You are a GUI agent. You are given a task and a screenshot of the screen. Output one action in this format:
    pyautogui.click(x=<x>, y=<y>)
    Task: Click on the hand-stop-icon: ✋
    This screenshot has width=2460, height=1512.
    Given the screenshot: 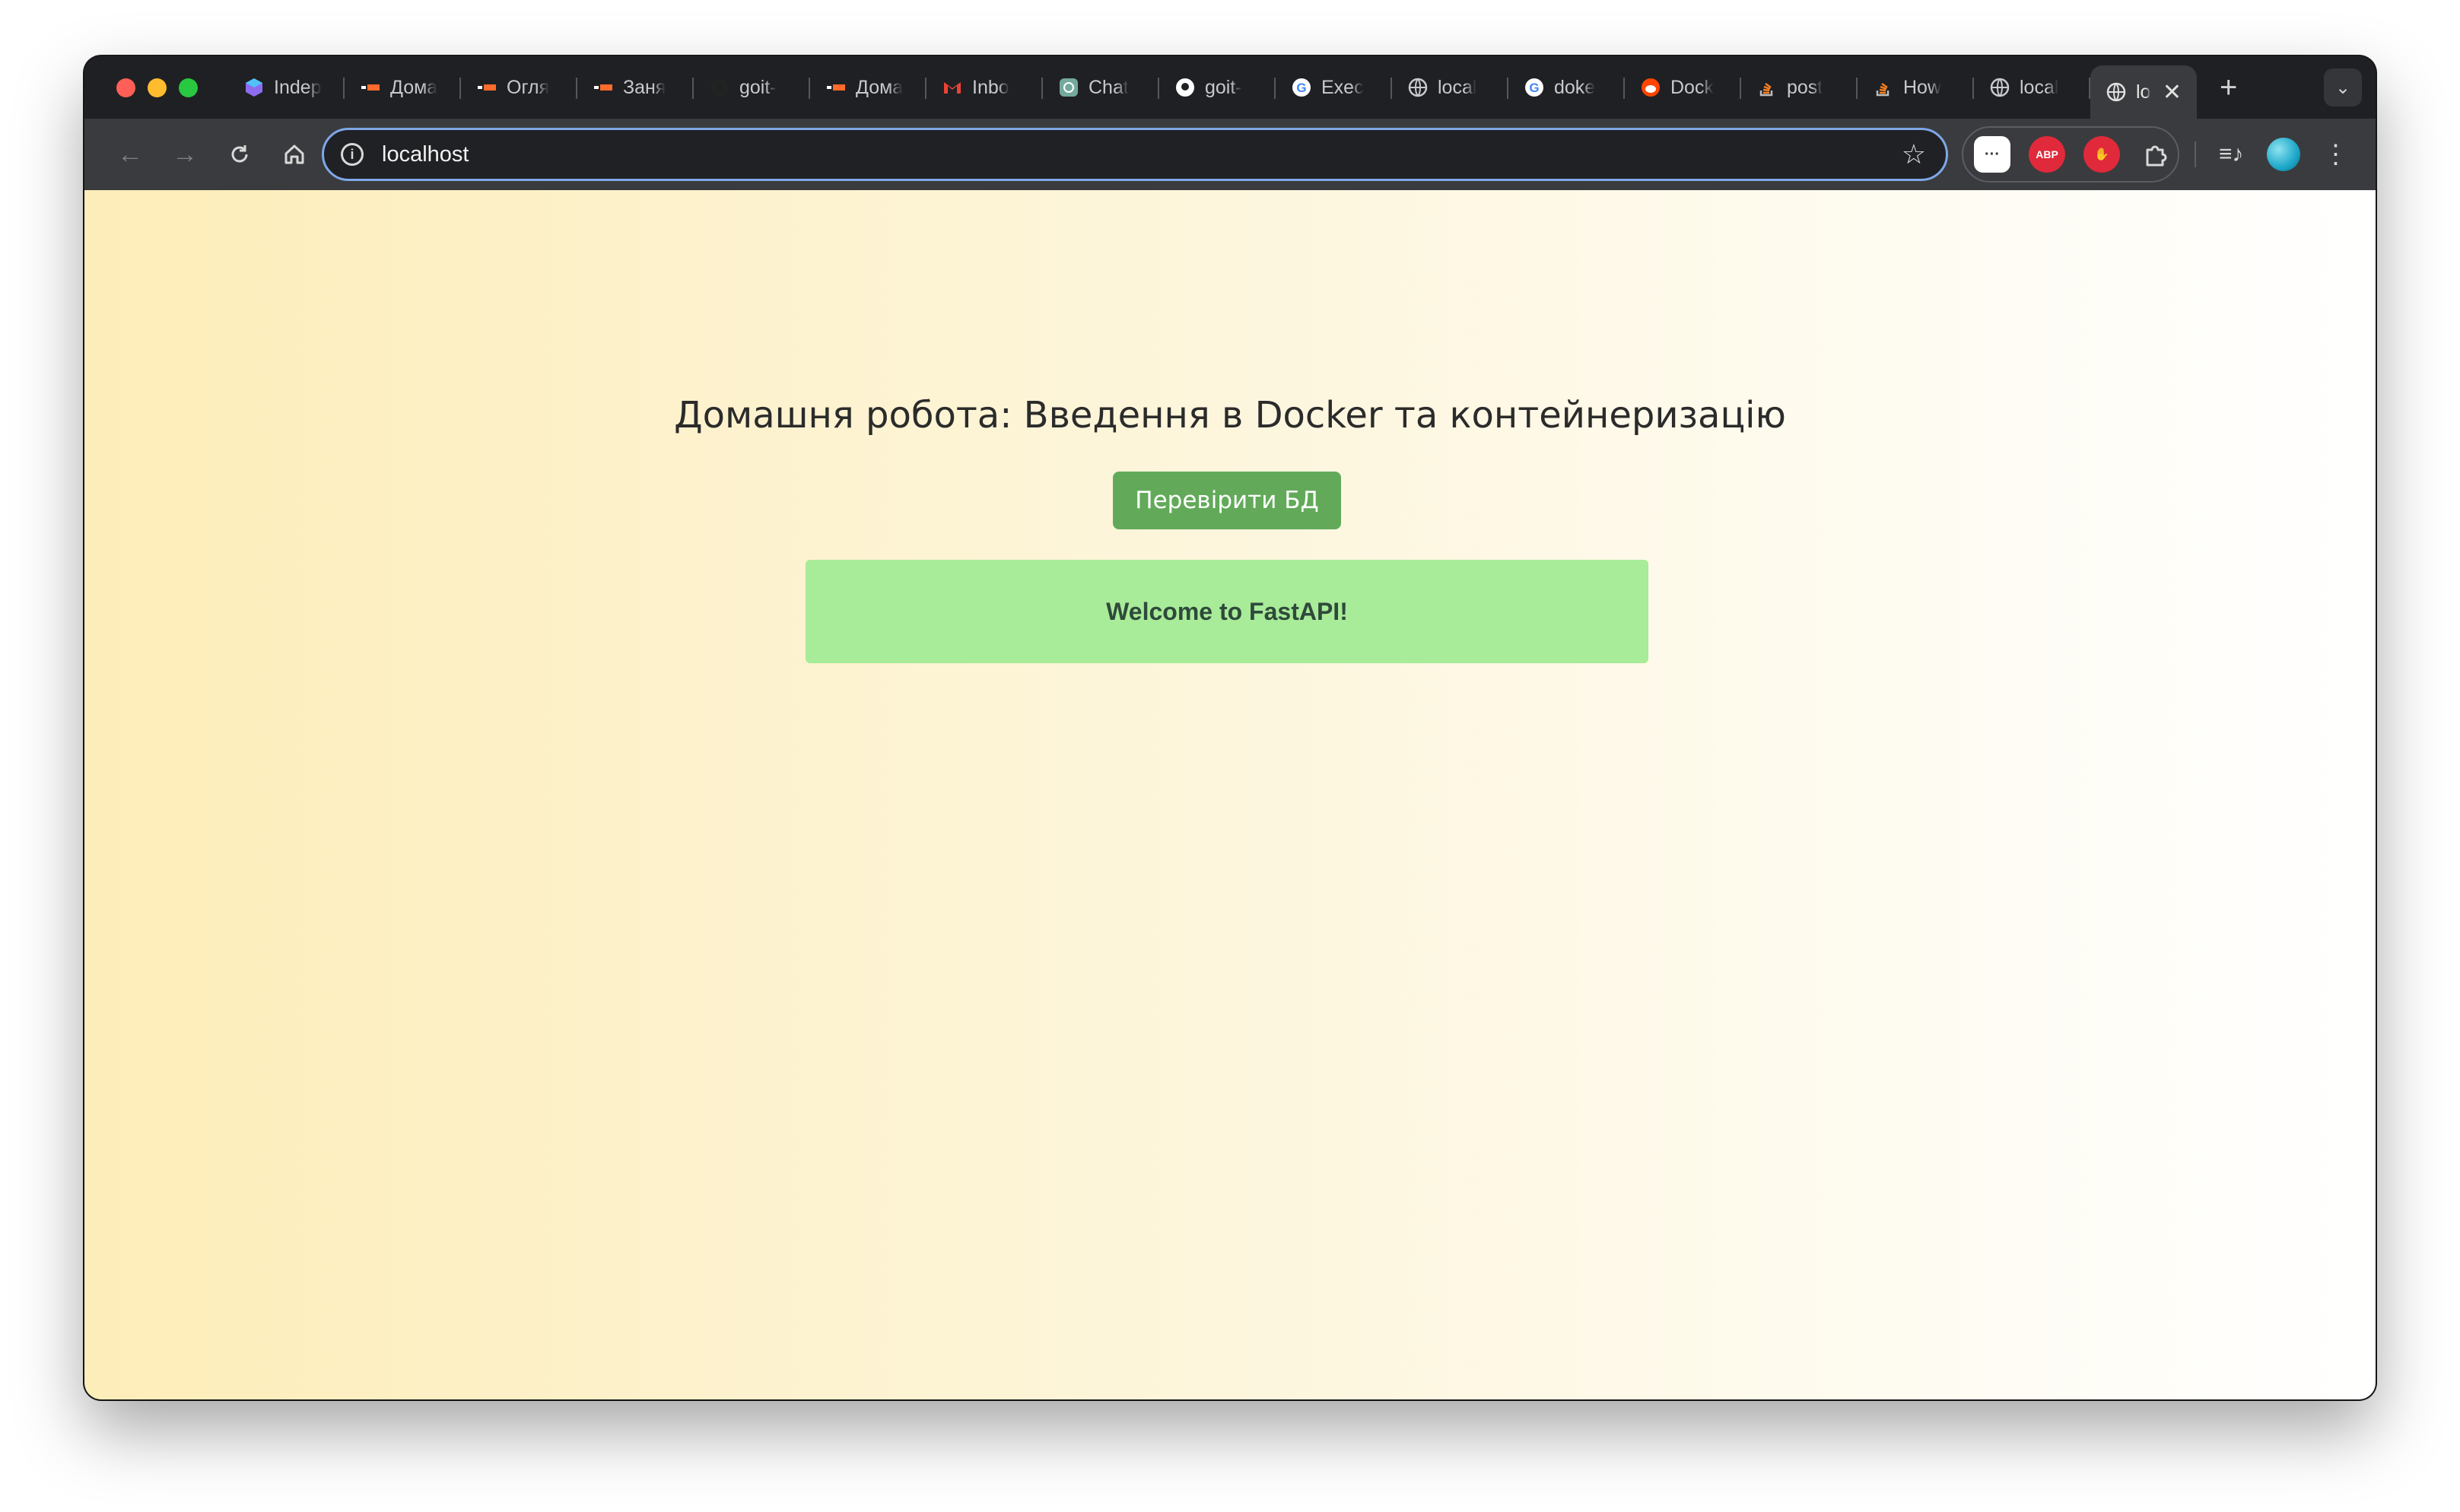 What is the action you would take?
    pyautogui.click(x=2101, y=154)
    